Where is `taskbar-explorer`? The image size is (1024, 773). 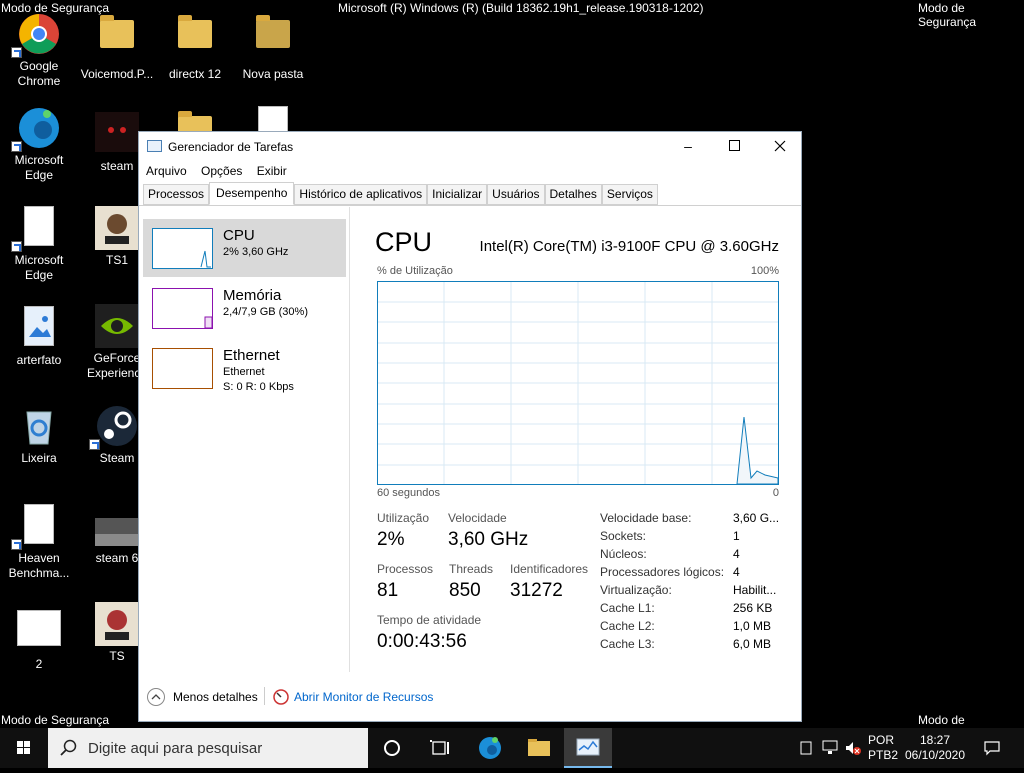
taskbar-explorer is located at coordinates (539, 748).